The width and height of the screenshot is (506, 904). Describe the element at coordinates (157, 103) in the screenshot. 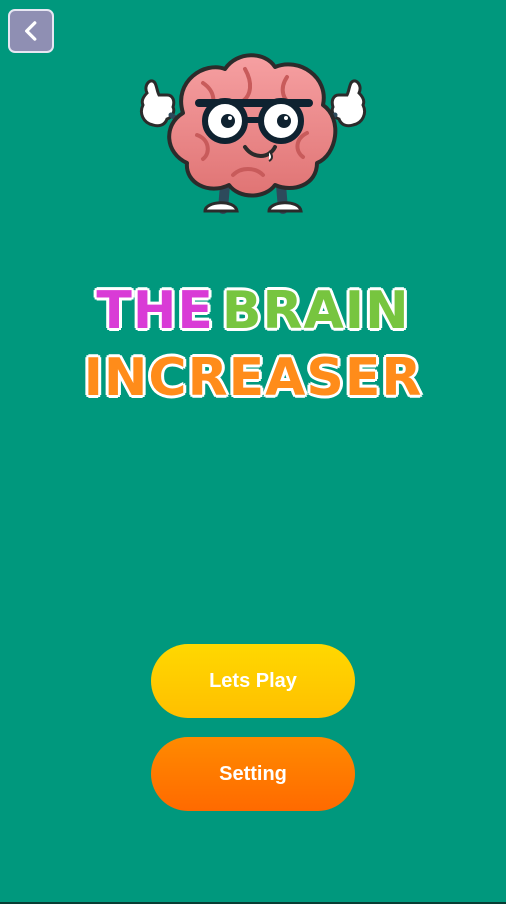

I see `left-thumb` at that location.